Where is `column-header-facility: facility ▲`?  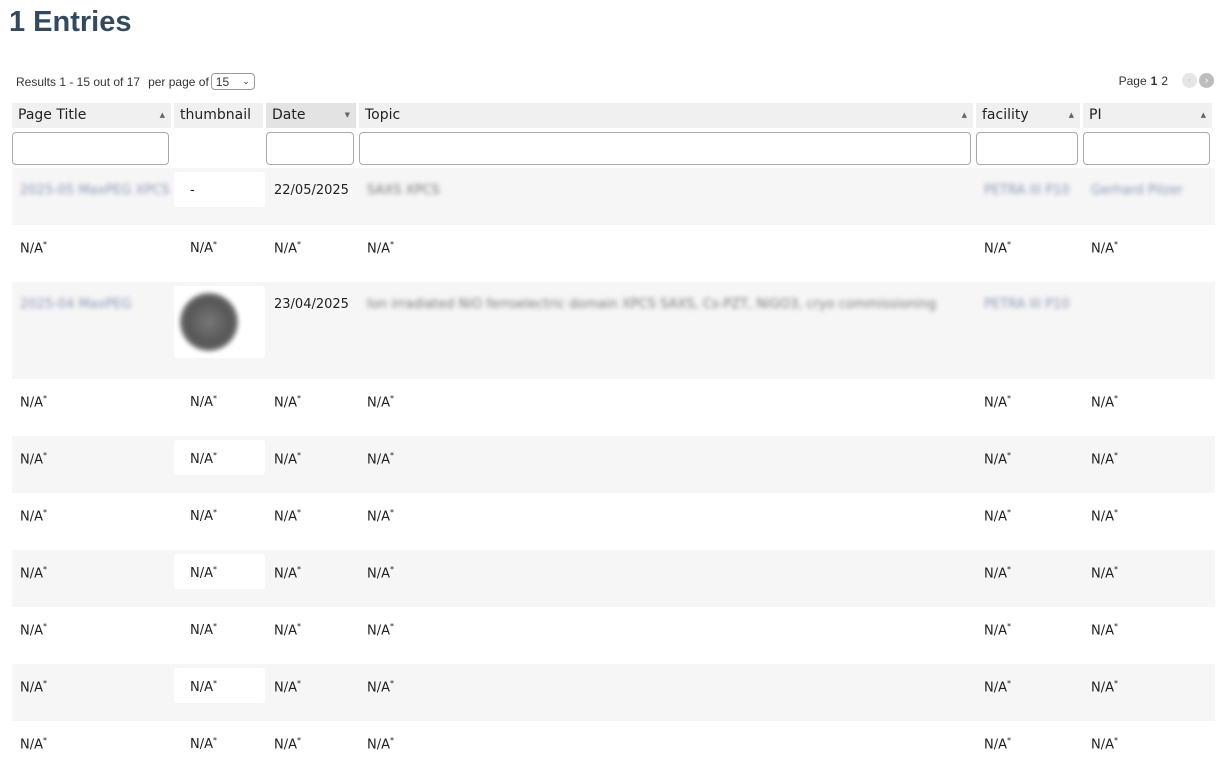
column-header-facility: facility ▲ is located at coordinates (1029, 115).